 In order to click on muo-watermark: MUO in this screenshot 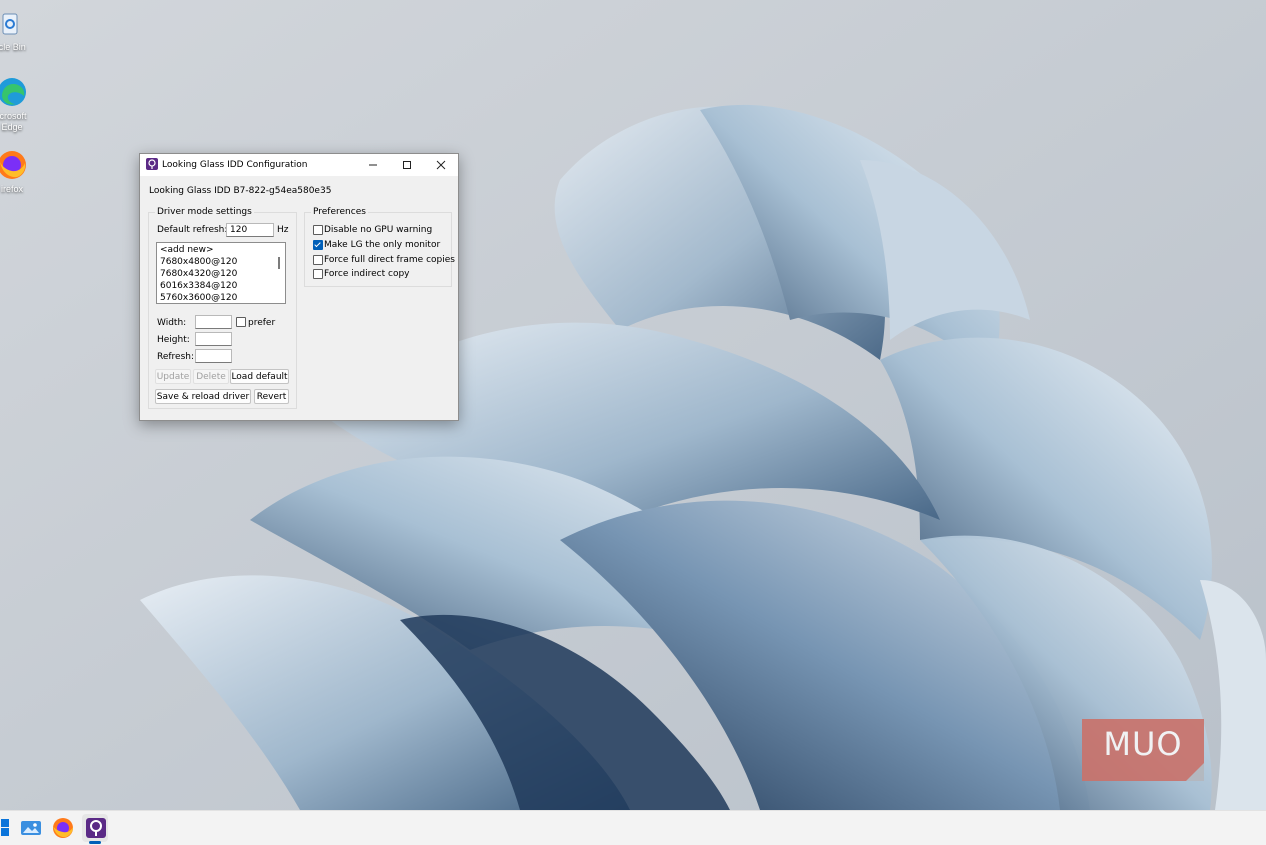, I will do `click(1143, 750)`.